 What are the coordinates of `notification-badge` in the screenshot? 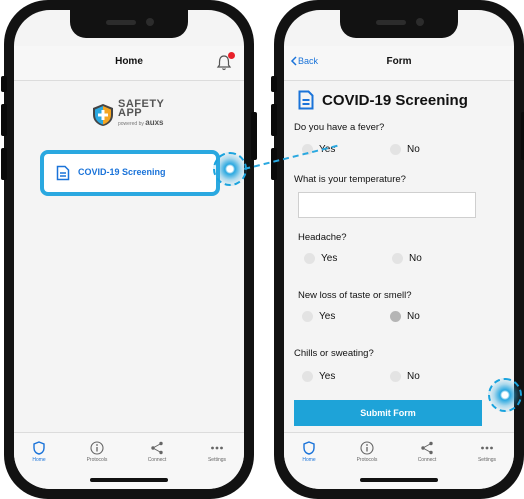 It's located at (231, 55).